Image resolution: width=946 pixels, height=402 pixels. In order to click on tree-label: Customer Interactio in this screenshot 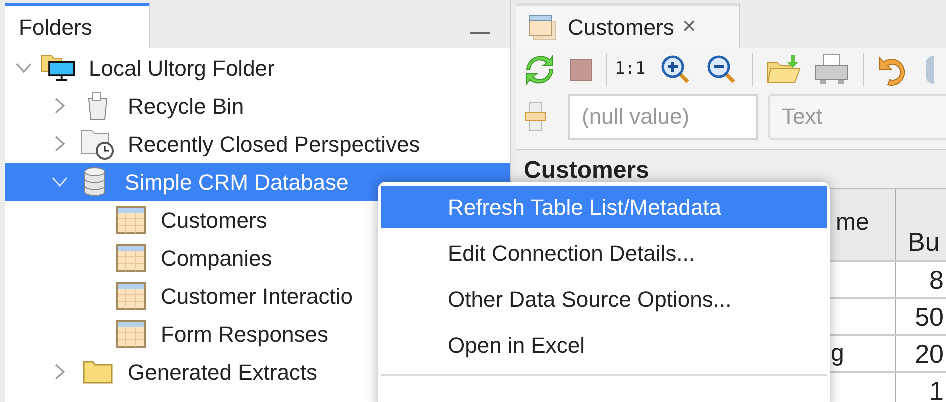, I will do `click(257, 296)`.